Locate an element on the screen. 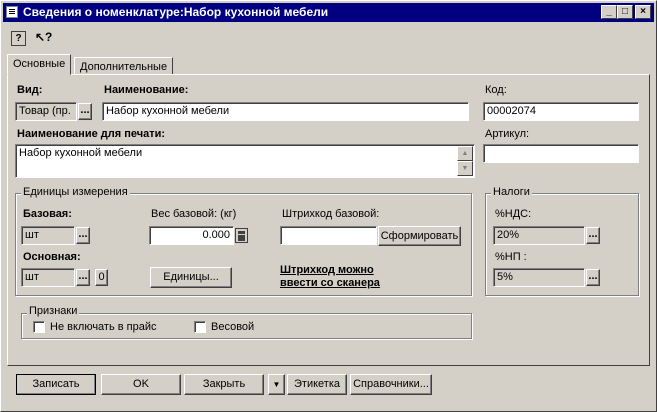 The width and height of the screenshot is (657, 412). whats-this-icon: ↖? is located at coordinates (43, 37).